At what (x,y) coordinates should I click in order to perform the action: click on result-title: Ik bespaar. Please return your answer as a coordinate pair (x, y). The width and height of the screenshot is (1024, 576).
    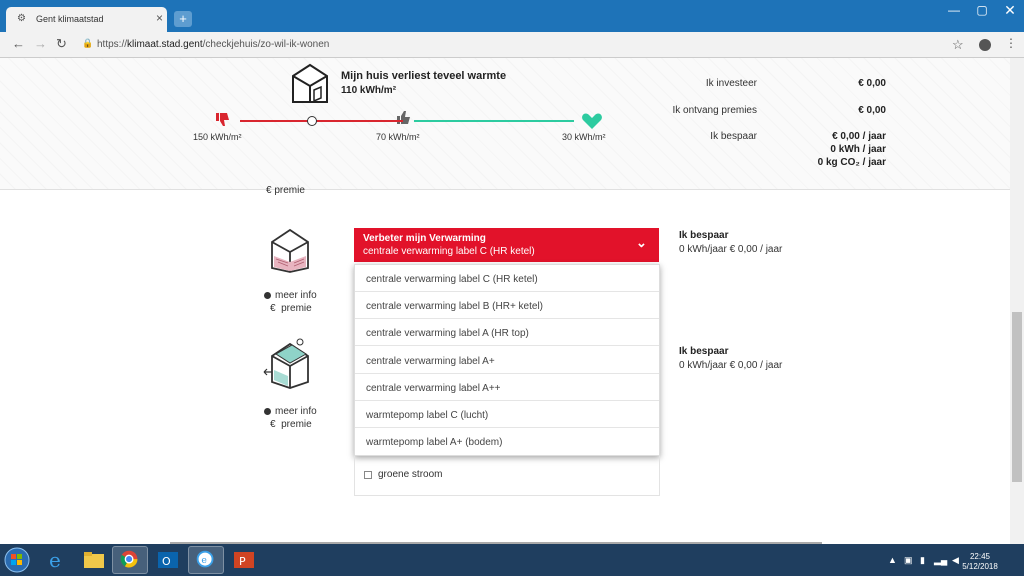
    Looking at the image, I should click on (704, 235).